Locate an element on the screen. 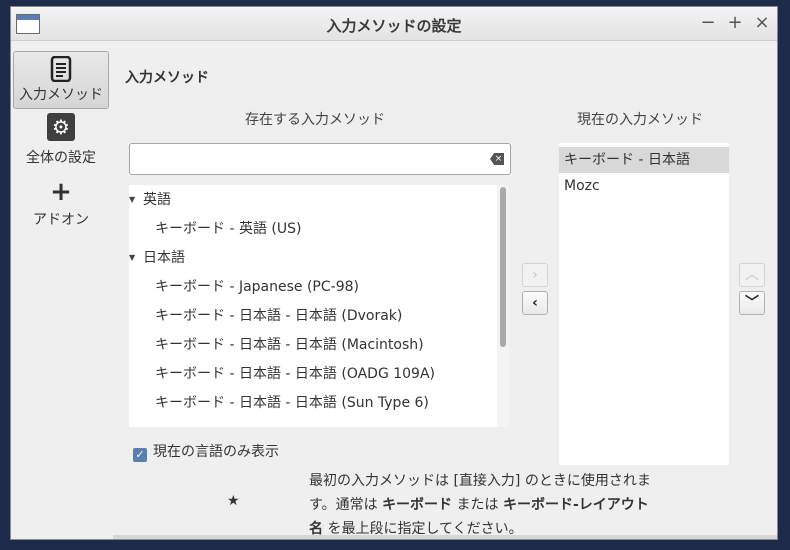  maximize-button: + is located at coordinates (735, 23).